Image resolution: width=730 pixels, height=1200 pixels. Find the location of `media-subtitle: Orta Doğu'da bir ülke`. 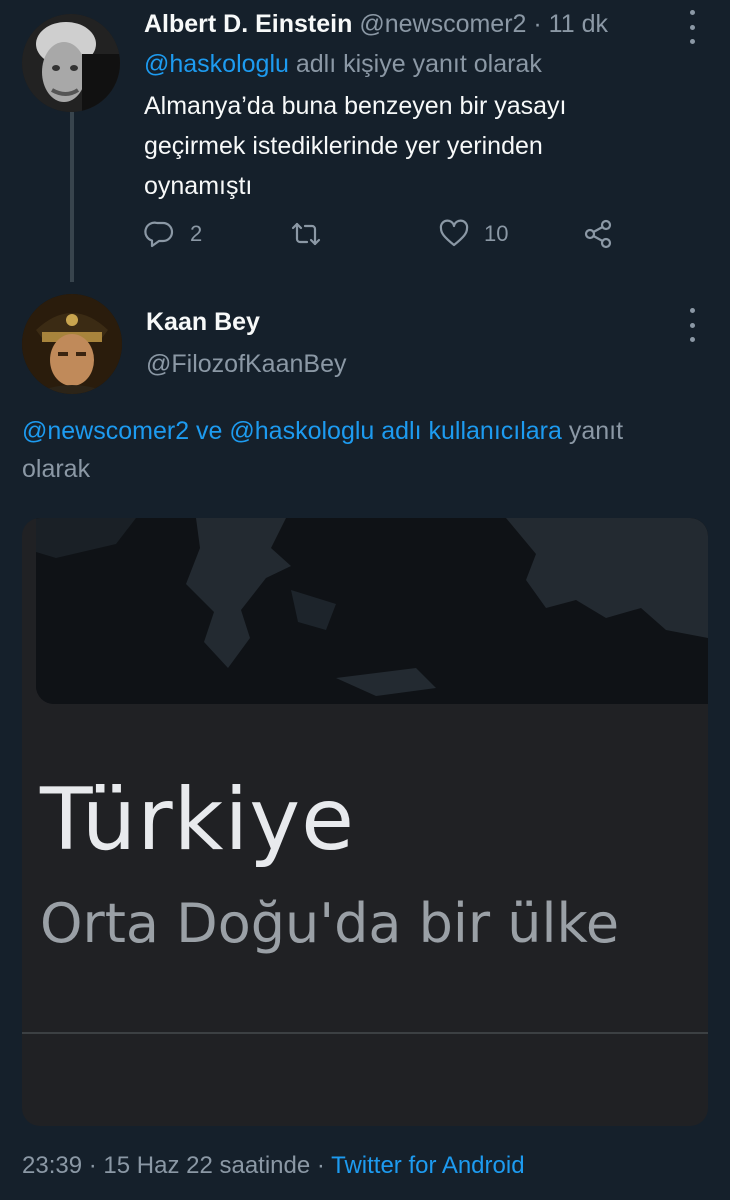

media-subtitle: Orta Doğu'da bir ülke is located at coordinates (330, 923).